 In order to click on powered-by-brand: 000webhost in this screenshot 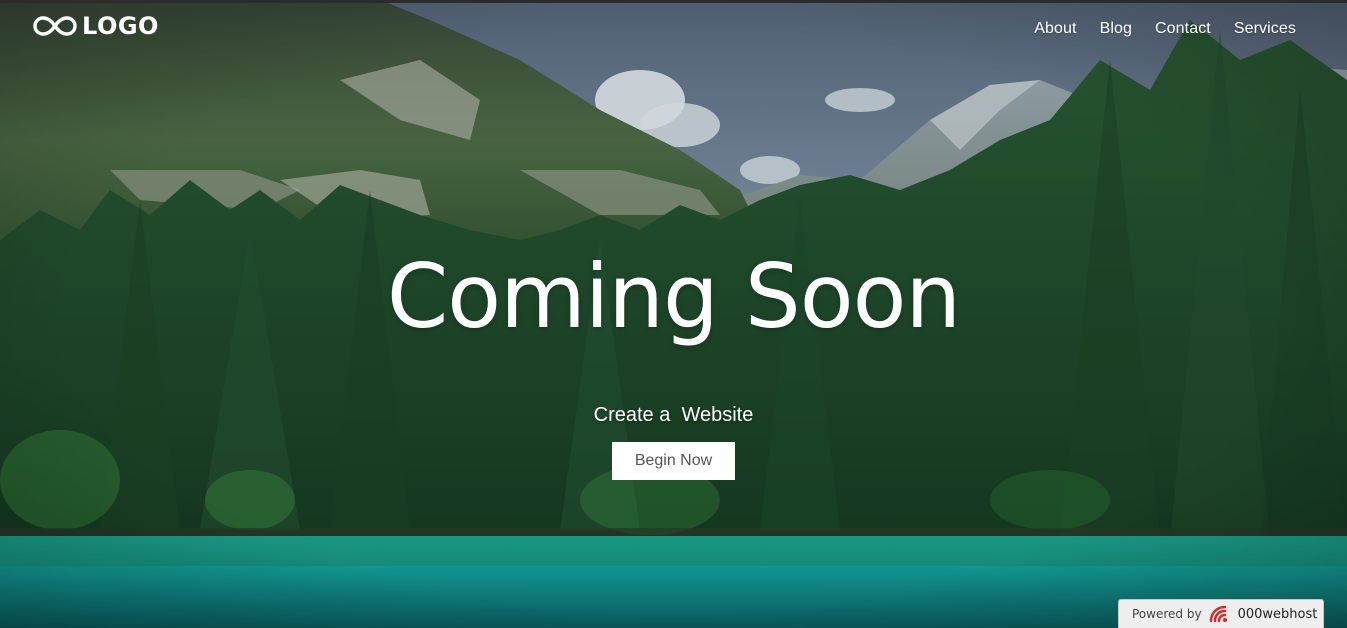, I will do `click(1277, 614)`.